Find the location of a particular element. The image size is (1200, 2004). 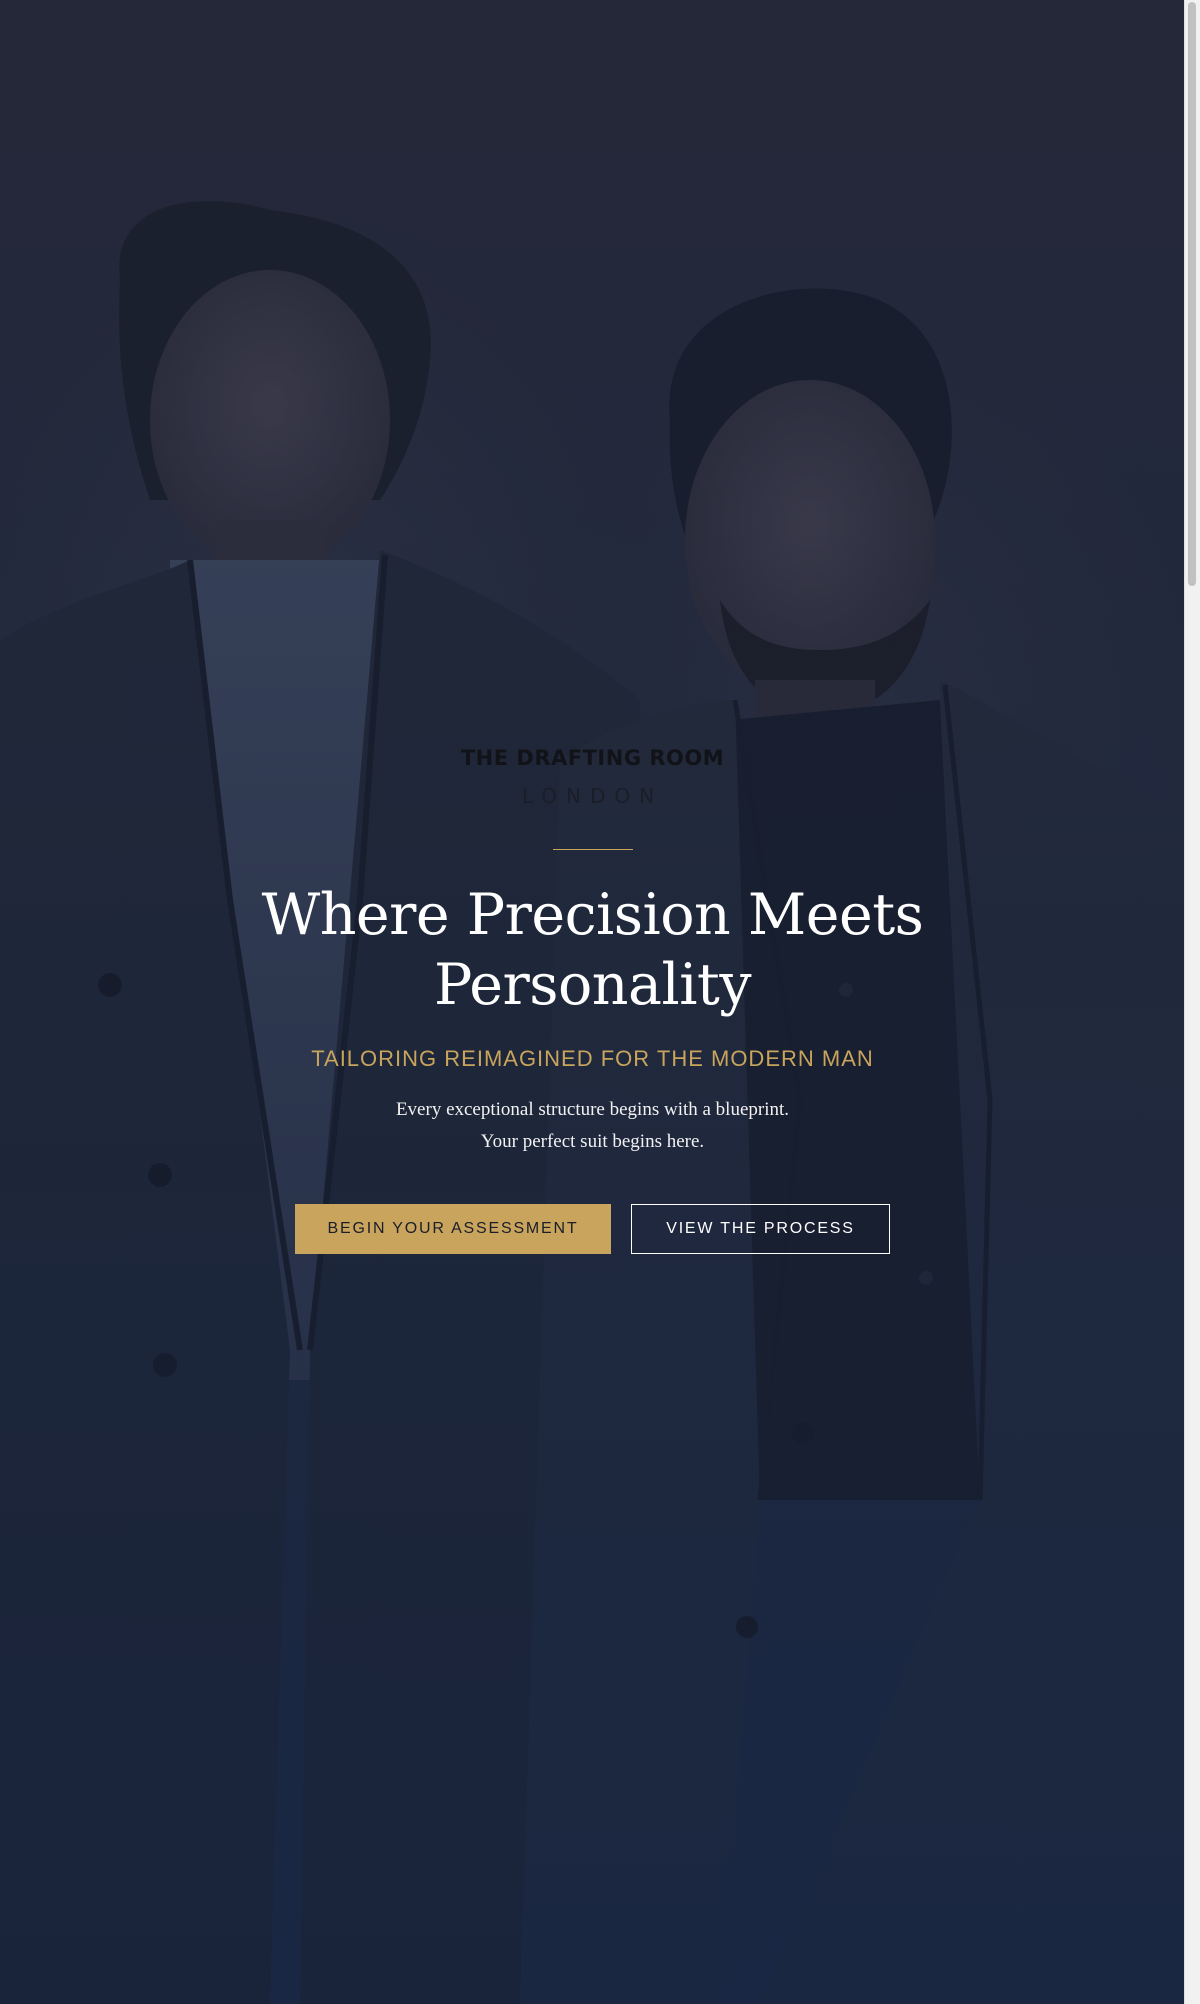

view-process-button: VIEW THE PROCESS is located at coordinates (760, 1229).